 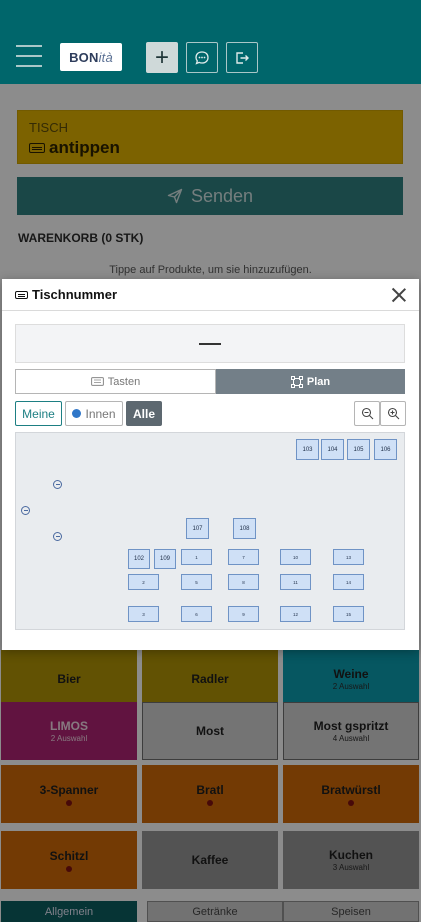 What do you see at coordinates (84, 57) in the screenshot?
I see `logo-main: BON` at bounding box center [84, 57].